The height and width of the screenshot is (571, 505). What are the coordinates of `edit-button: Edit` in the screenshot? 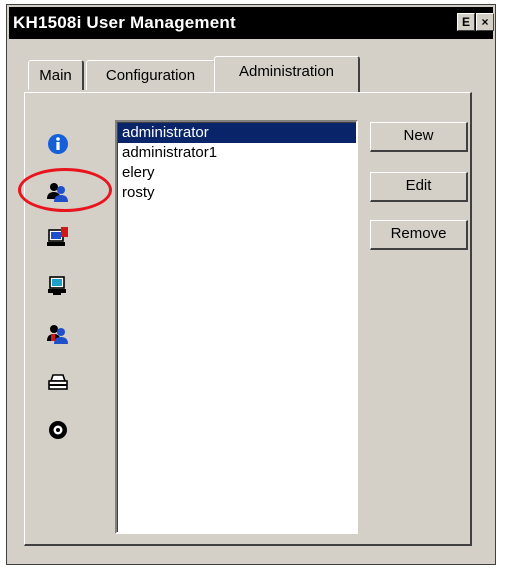 It's located at (419, 187).